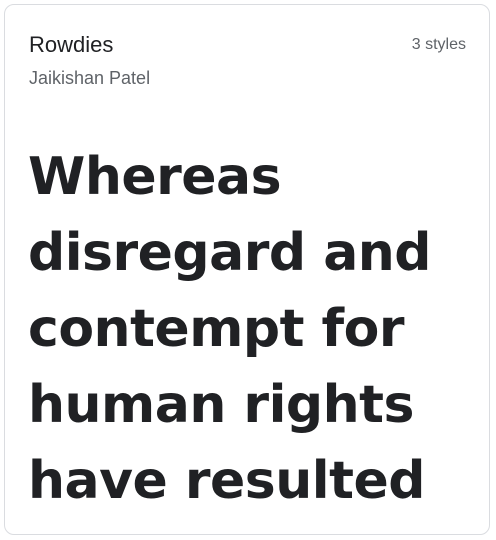  What do you see at coordinates (90, 78) in the screenshot?
I see `designer-name: Jaikishan Patel` at bounding box center [90, 78].